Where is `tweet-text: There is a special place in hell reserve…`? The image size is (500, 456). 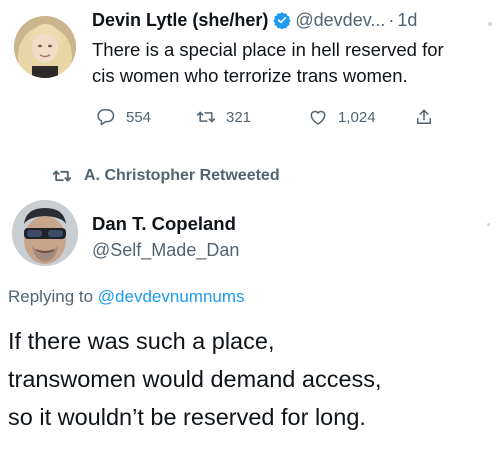
tweet-text: There is a special place in hell reserve… is located at coordinates (293, 63).